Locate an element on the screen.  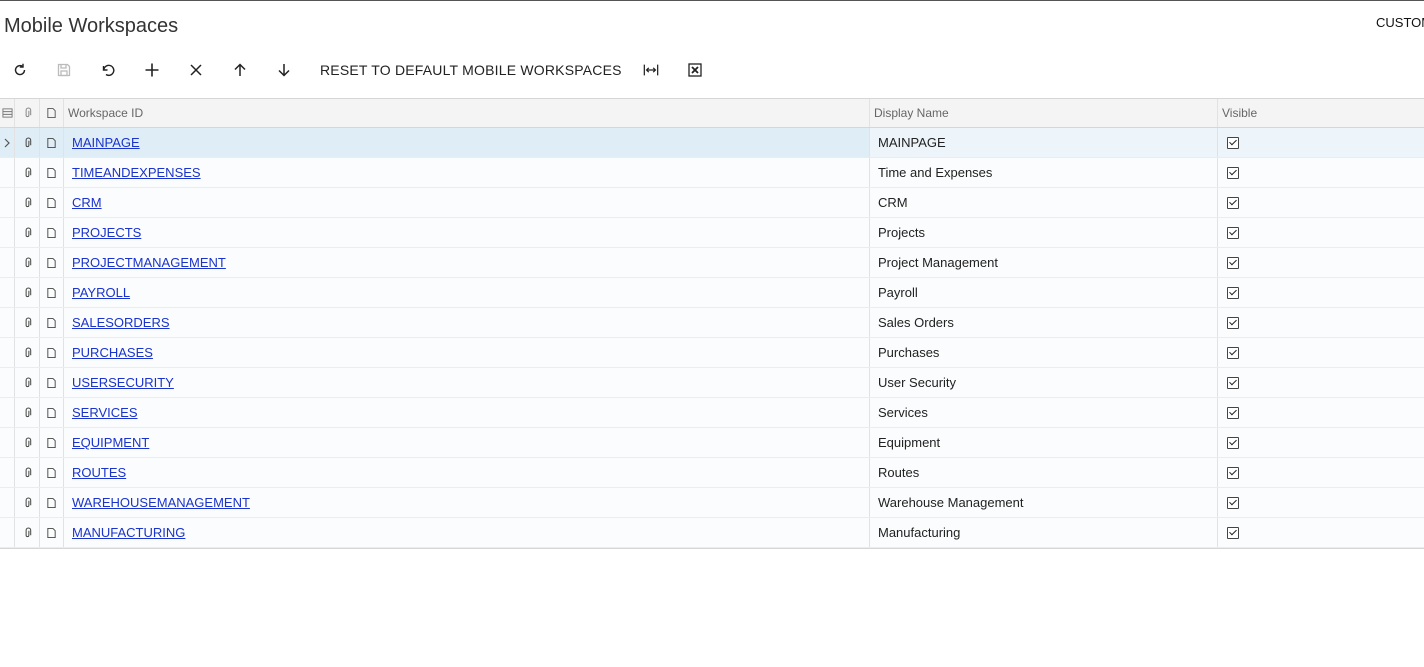
workspace-id-link: SALESORDERS is located at coordinates (121, 322).